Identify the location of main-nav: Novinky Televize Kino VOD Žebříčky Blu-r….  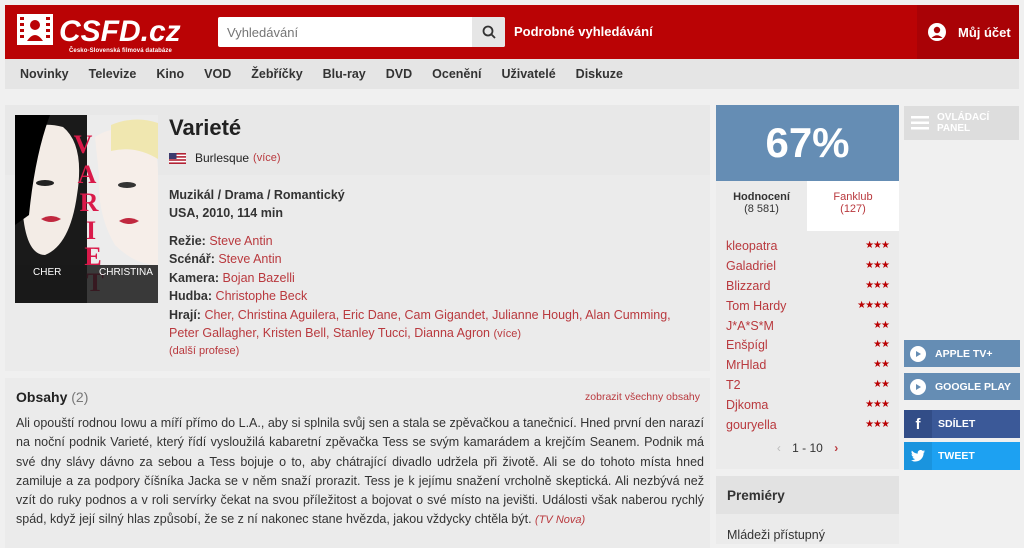
(512, 74).